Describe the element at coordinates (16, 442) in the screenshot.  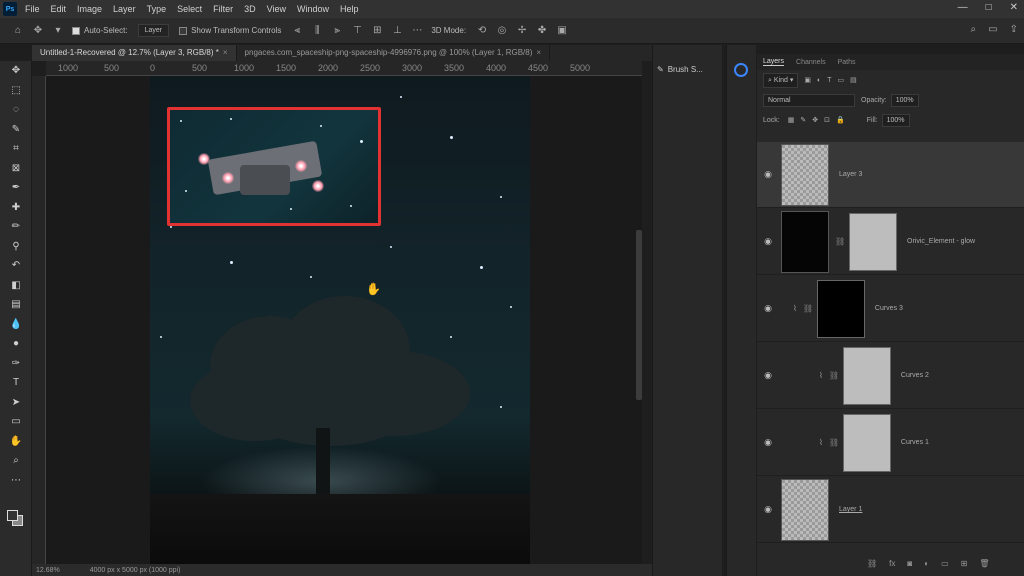
I see `hand-tool-icon: ✋` at that location.